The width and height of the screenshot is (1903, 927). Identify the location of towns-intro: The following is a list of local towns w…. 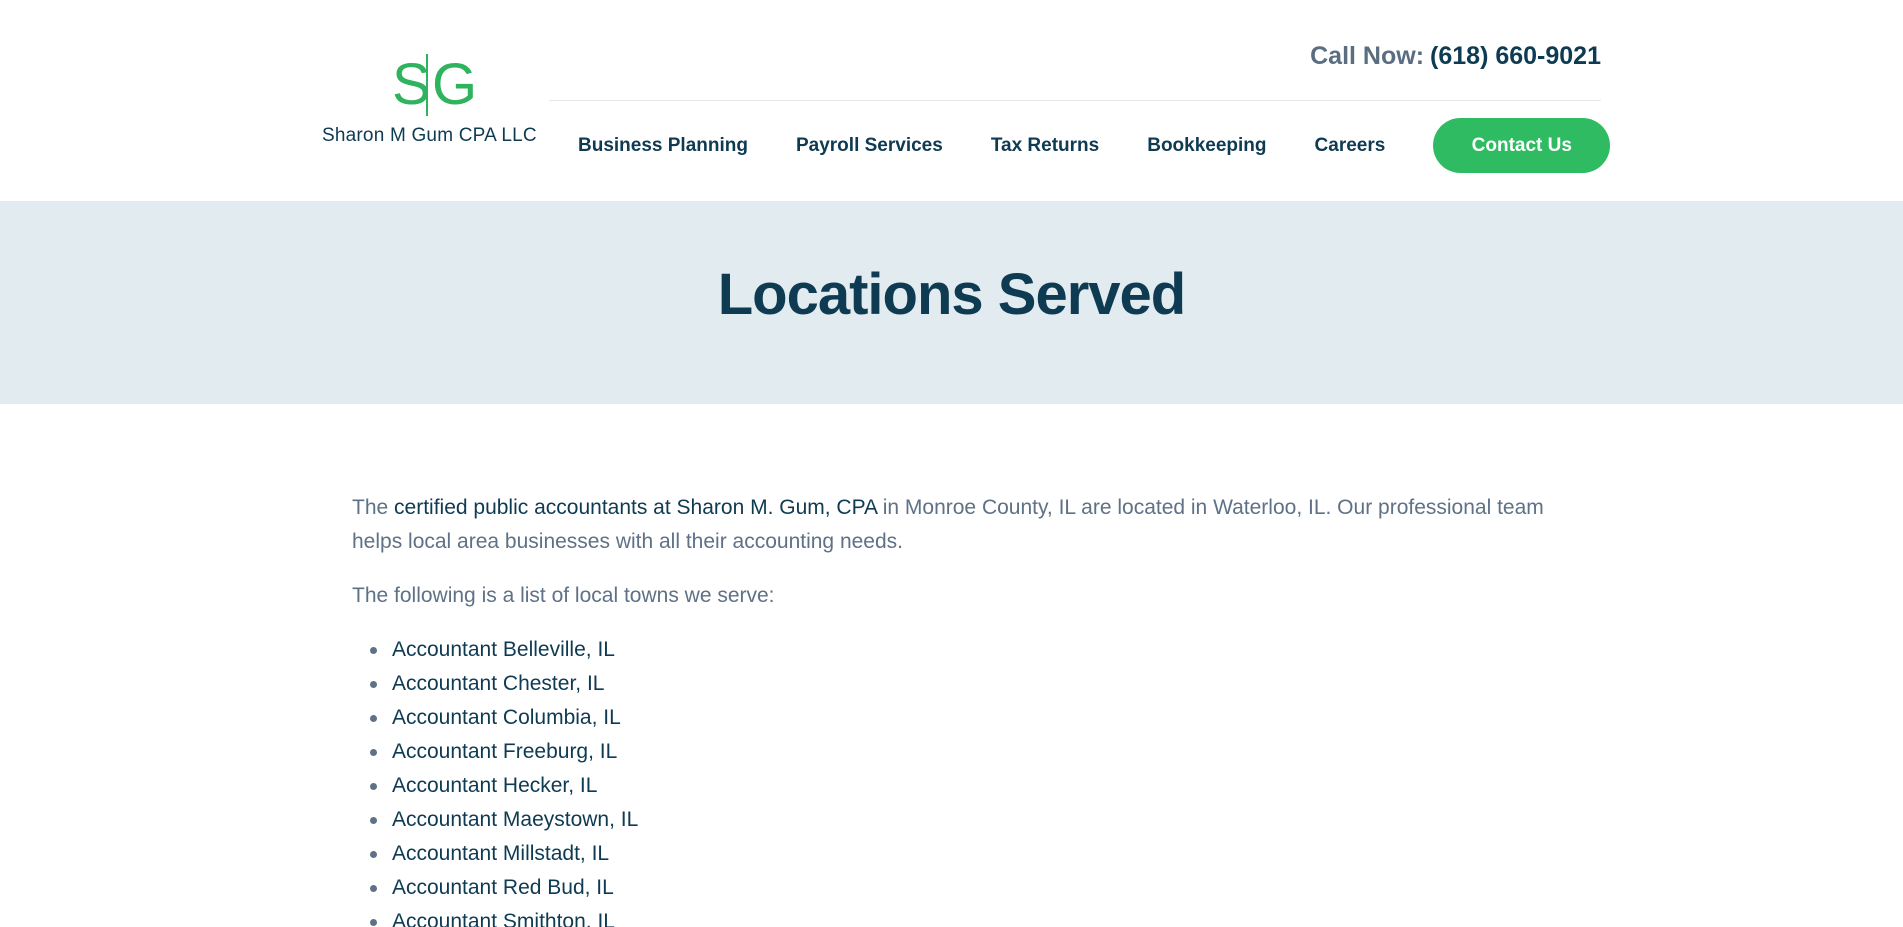
(563, 595).